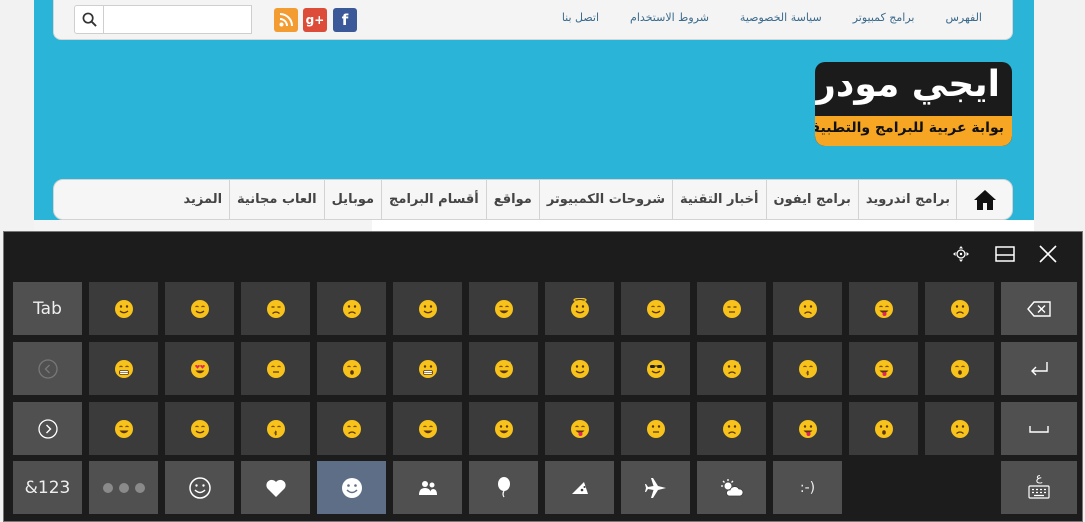 The width and height of the screenshot is (1085, 522). Describe the element at coordinates (512, 199) in the screenshot. I see `nav-item-websites: مواقع` at that location.